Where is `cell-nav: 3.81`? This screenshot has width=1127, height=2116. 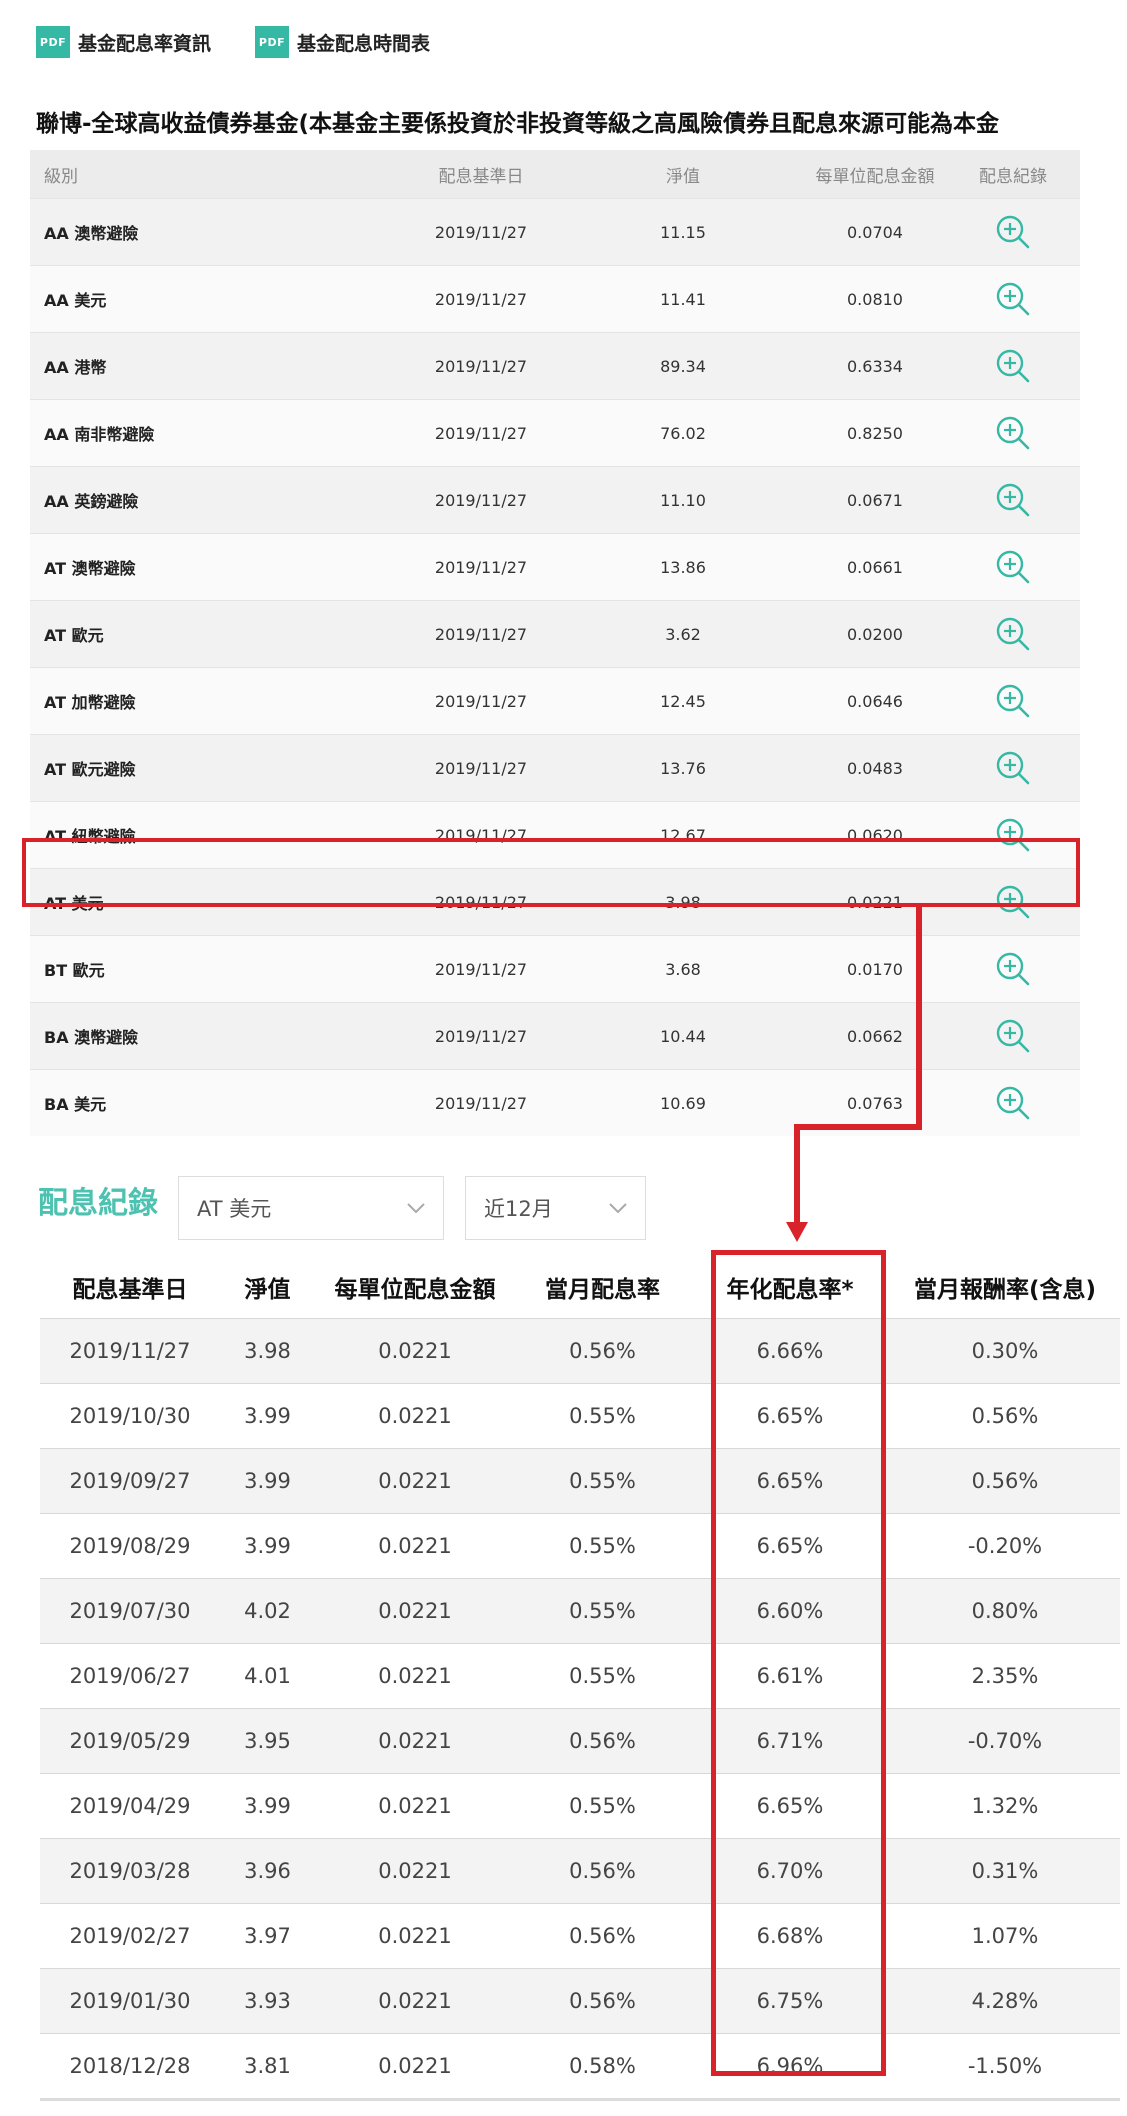
cell-nav: 3.81 is located at coordinates (267, 2067).